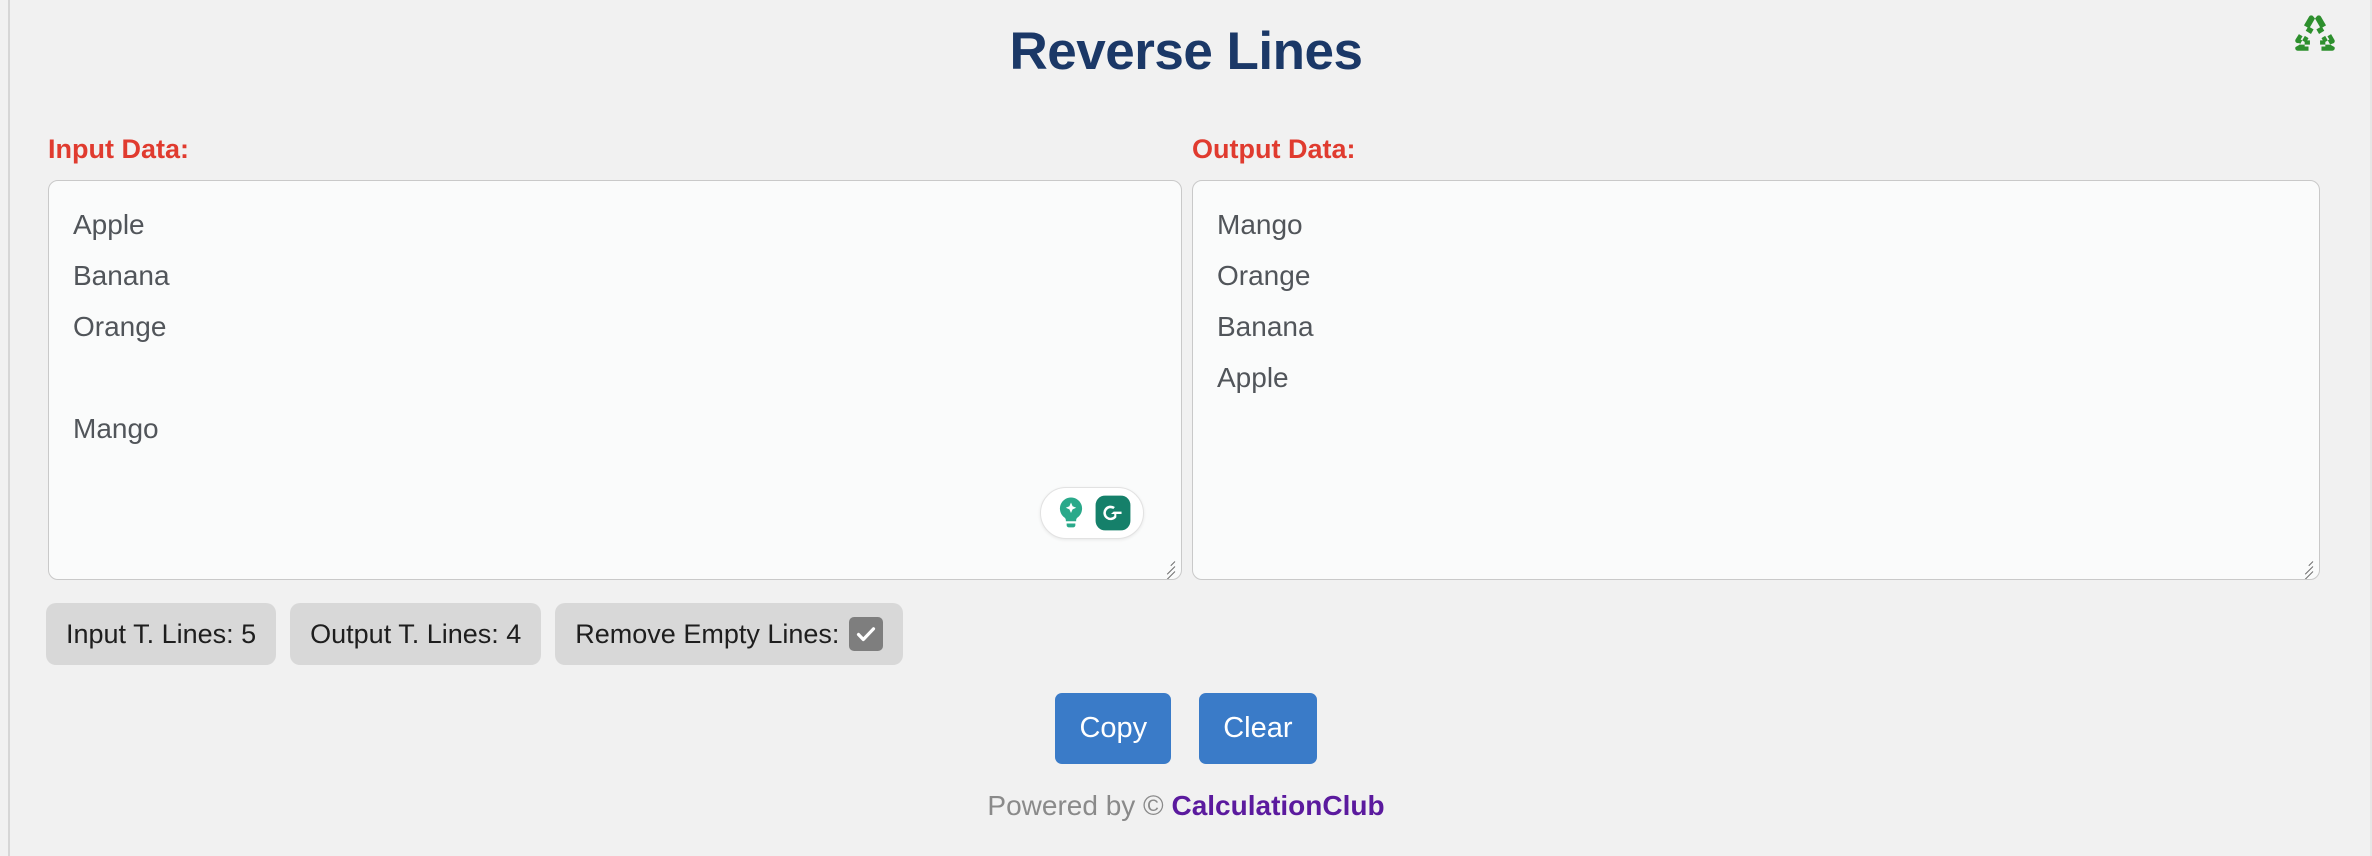 The image size is (2372, 856). I want to click on remove-empty-lines-checkbox, so click(866, 634).